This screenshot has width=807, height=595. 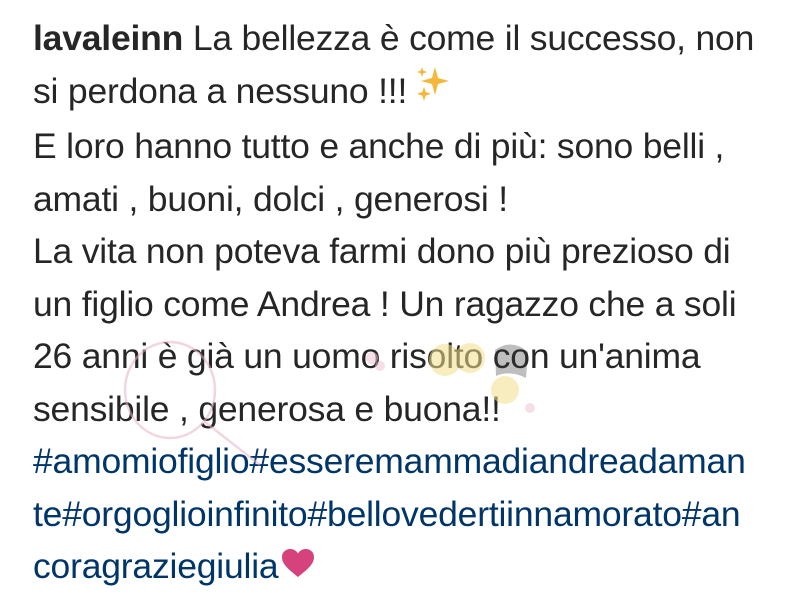 I want to click on caption-line-4: amati , buoni, dolci , generosi !, so click(x=270, y=198).